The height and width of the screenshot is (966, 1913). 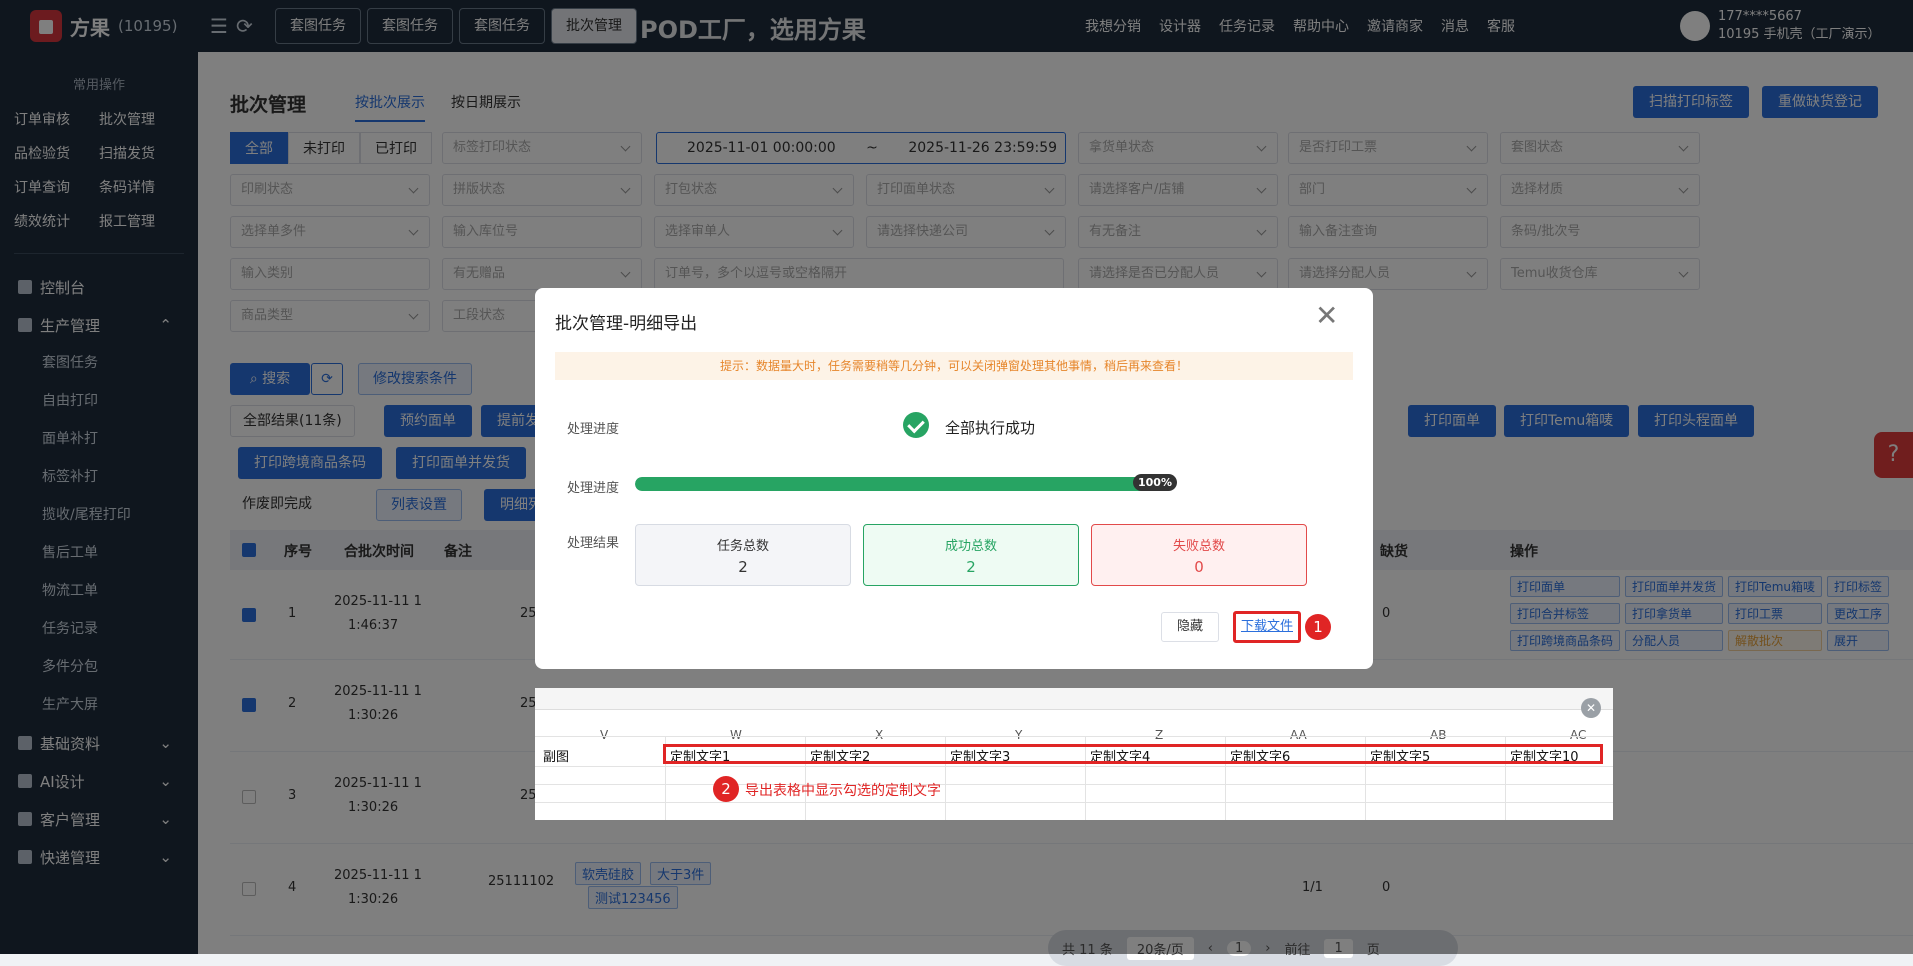 I want to click on success-check-icon, so click(x=916, y=425).